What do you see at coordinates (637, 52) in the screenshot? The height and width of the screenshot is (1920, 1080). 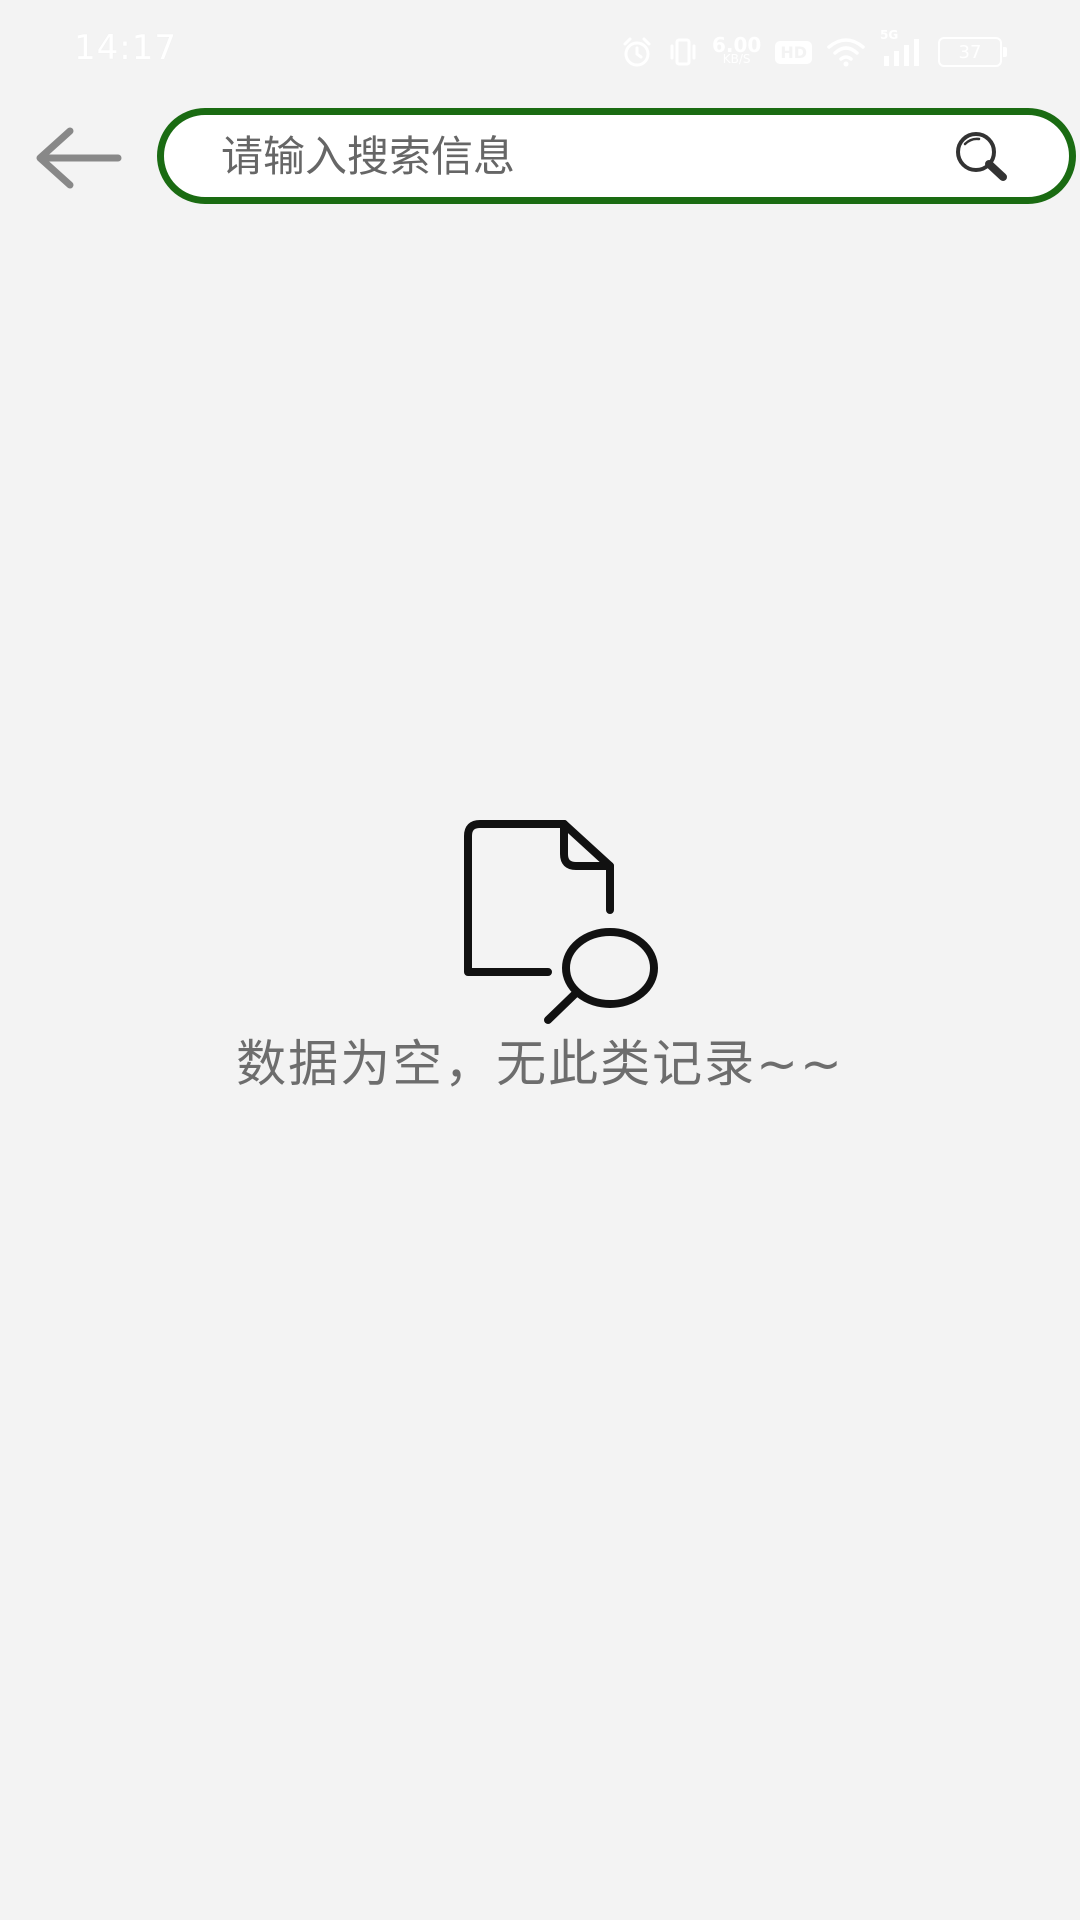 I see `alarm-icon` at bounding box center [637, 52].